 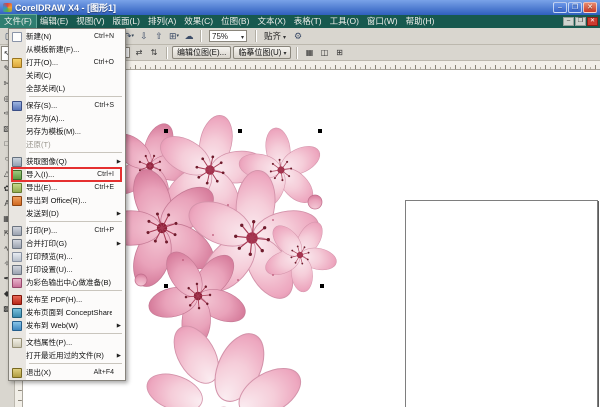 I want to click on trace-bitmap-label: 临摹位图(U), so click(x=260, y=52).